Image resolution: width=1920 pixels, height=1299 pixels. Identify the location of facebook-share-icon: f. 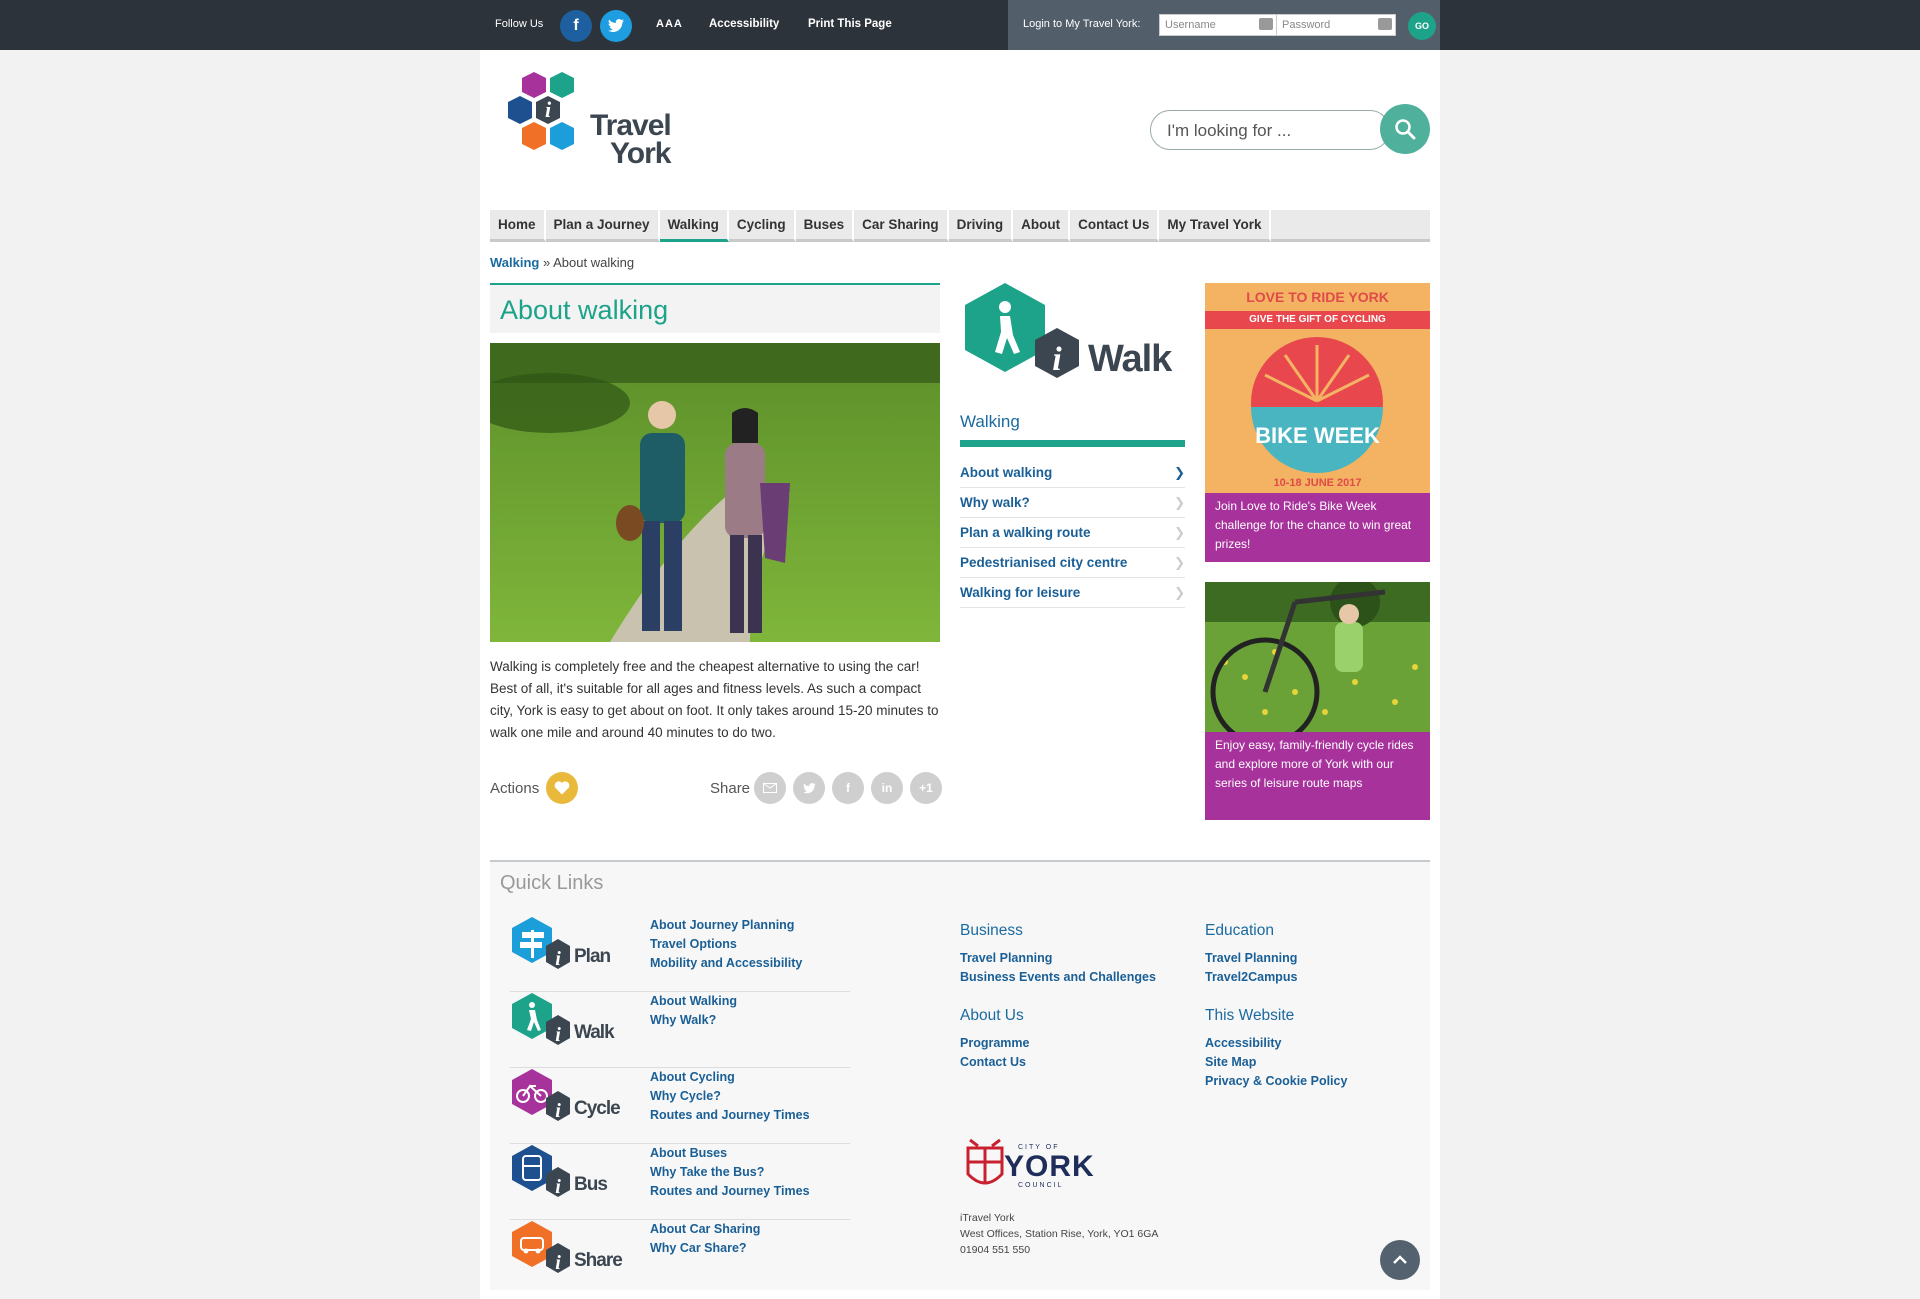
(848, 788).